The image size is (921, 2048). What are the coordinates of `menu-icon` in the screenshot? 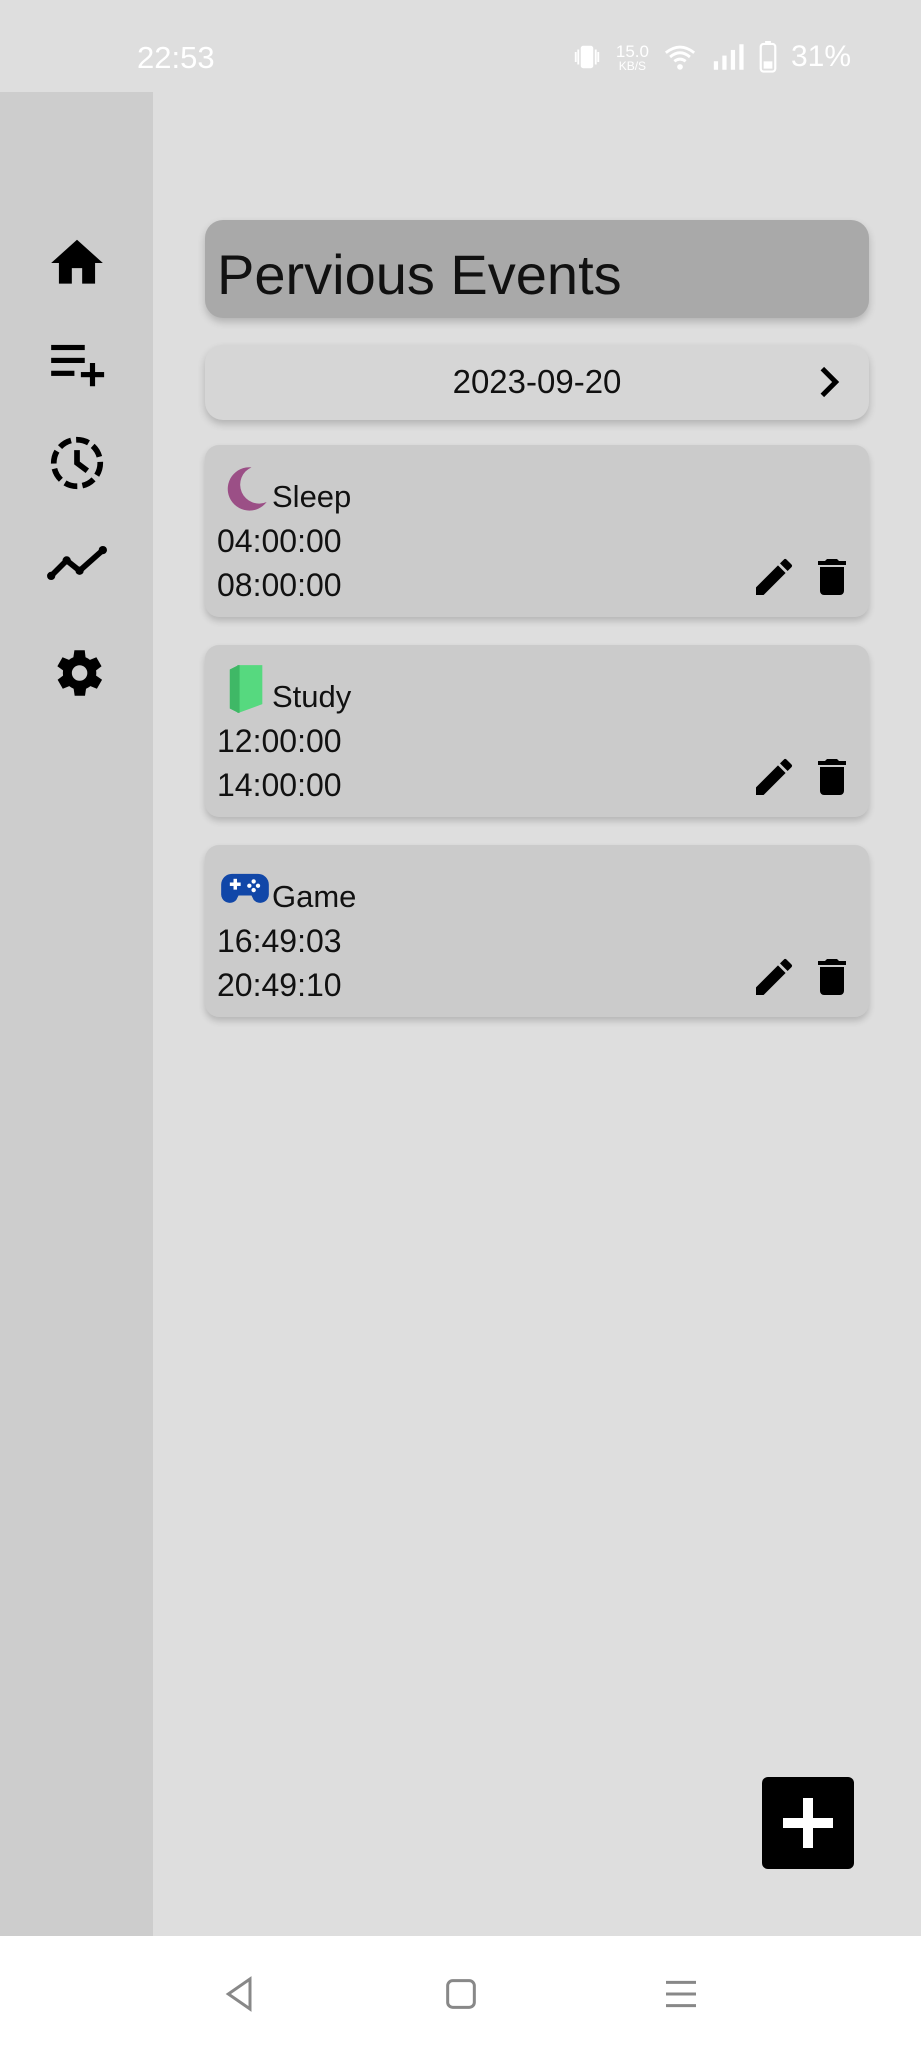 It's located at (681, 1994).